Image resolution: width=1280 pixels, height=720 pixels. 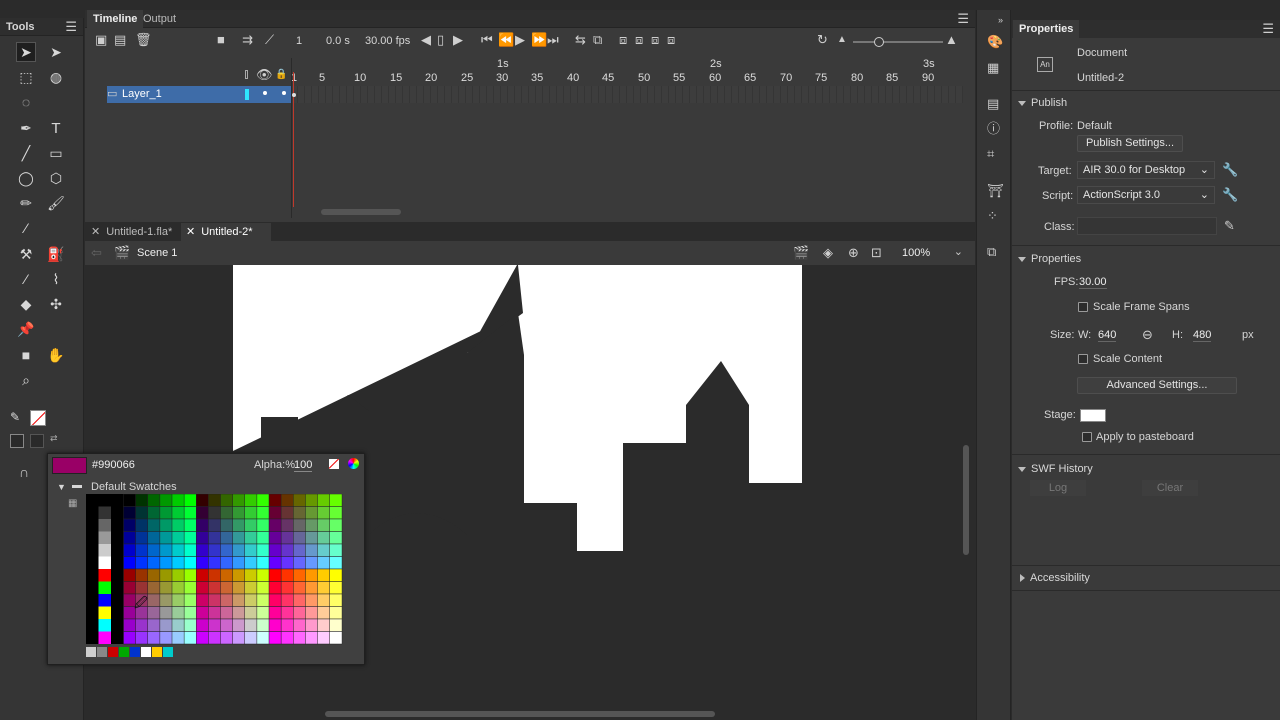 What do you see at coordinates (828, 253) in the screenshot?
I see `edit-symbols-icon: ◈` at bounding box center [828, 253].